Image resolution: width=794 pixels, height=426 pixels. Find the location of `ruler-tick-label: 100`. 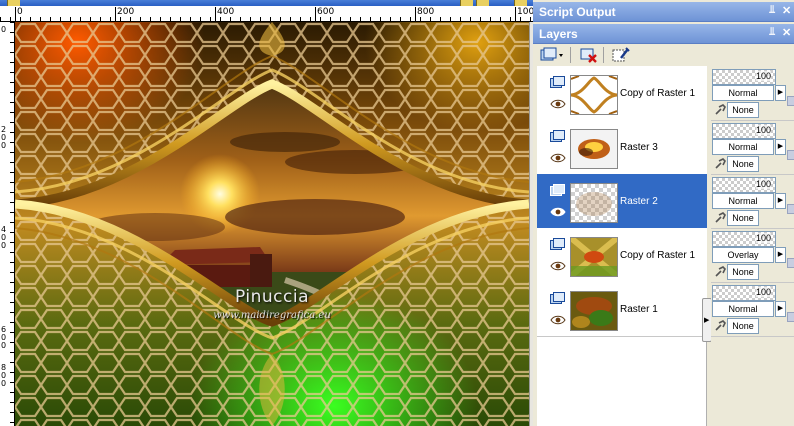

ruler-tick-label: 100 is located at coordinates (523, 14).